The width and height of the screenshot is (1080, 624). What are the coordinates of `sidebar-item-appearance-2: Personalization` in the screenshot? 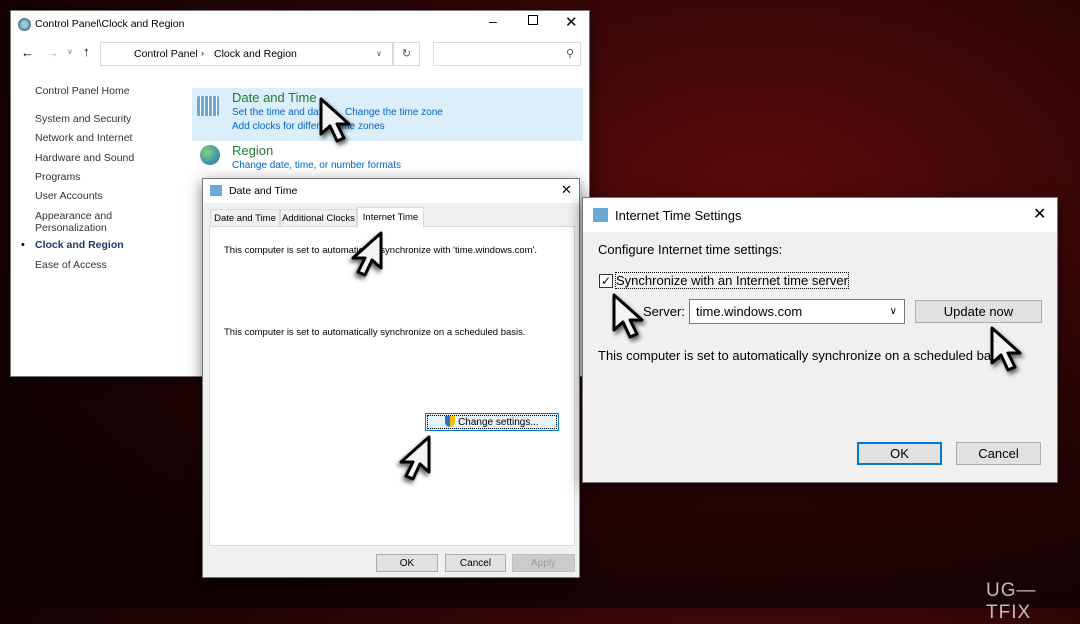 It's located at (71, 228).